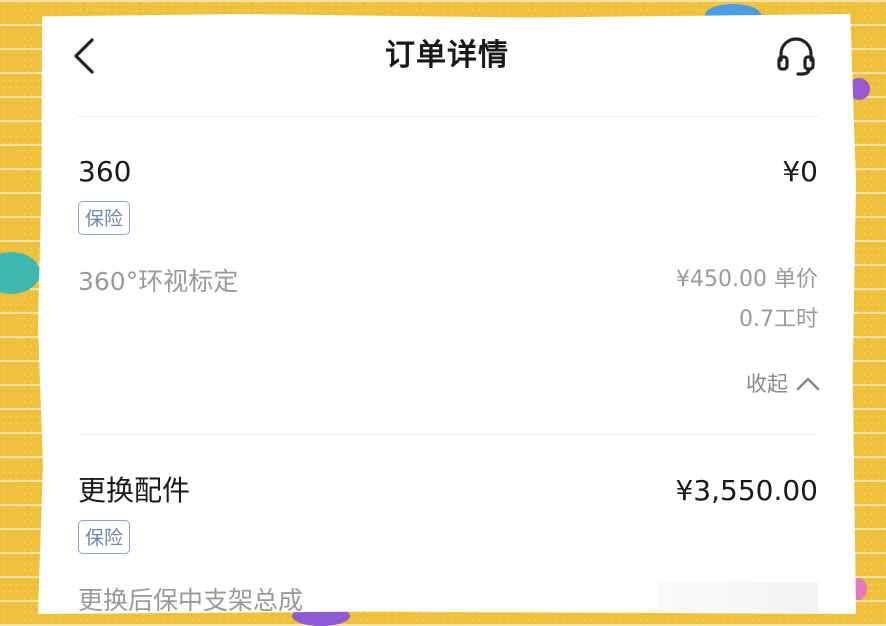 The height and width of the screenshot is (626, 886). I want to click on unit-price: ¥450.00 单价, so click(747, 279).